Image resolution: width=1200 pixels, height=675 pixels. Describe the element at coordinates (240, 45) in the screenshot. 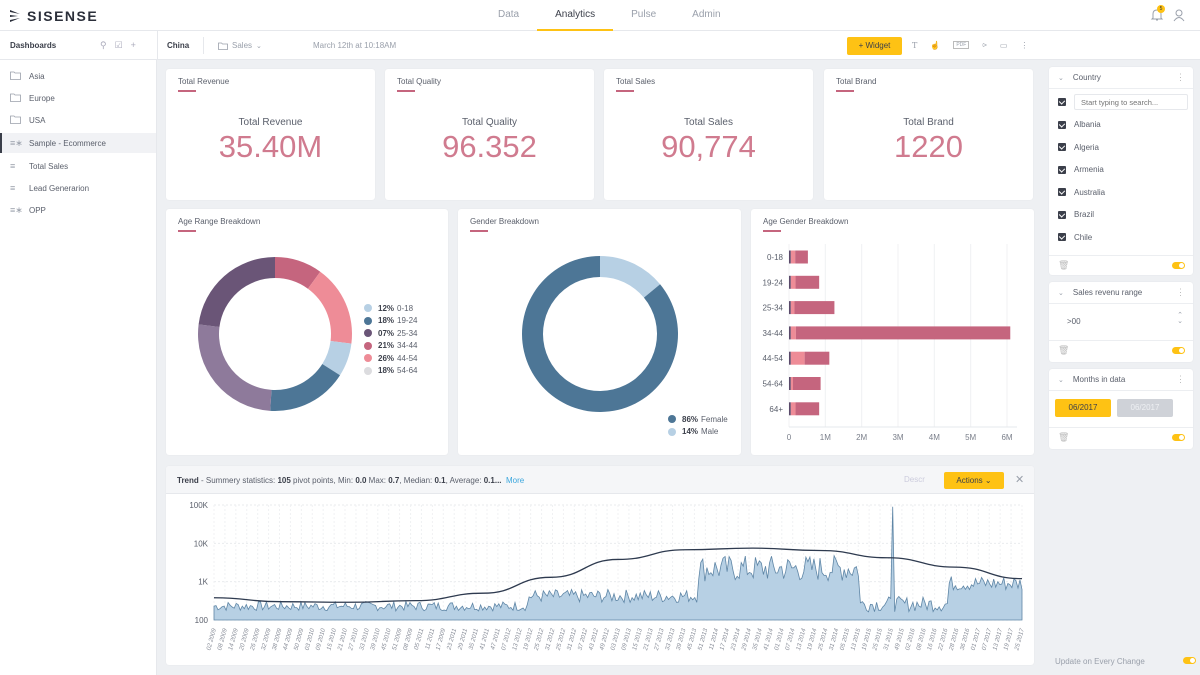

I see `folder-dropdown: Sales ⌄` at that location.